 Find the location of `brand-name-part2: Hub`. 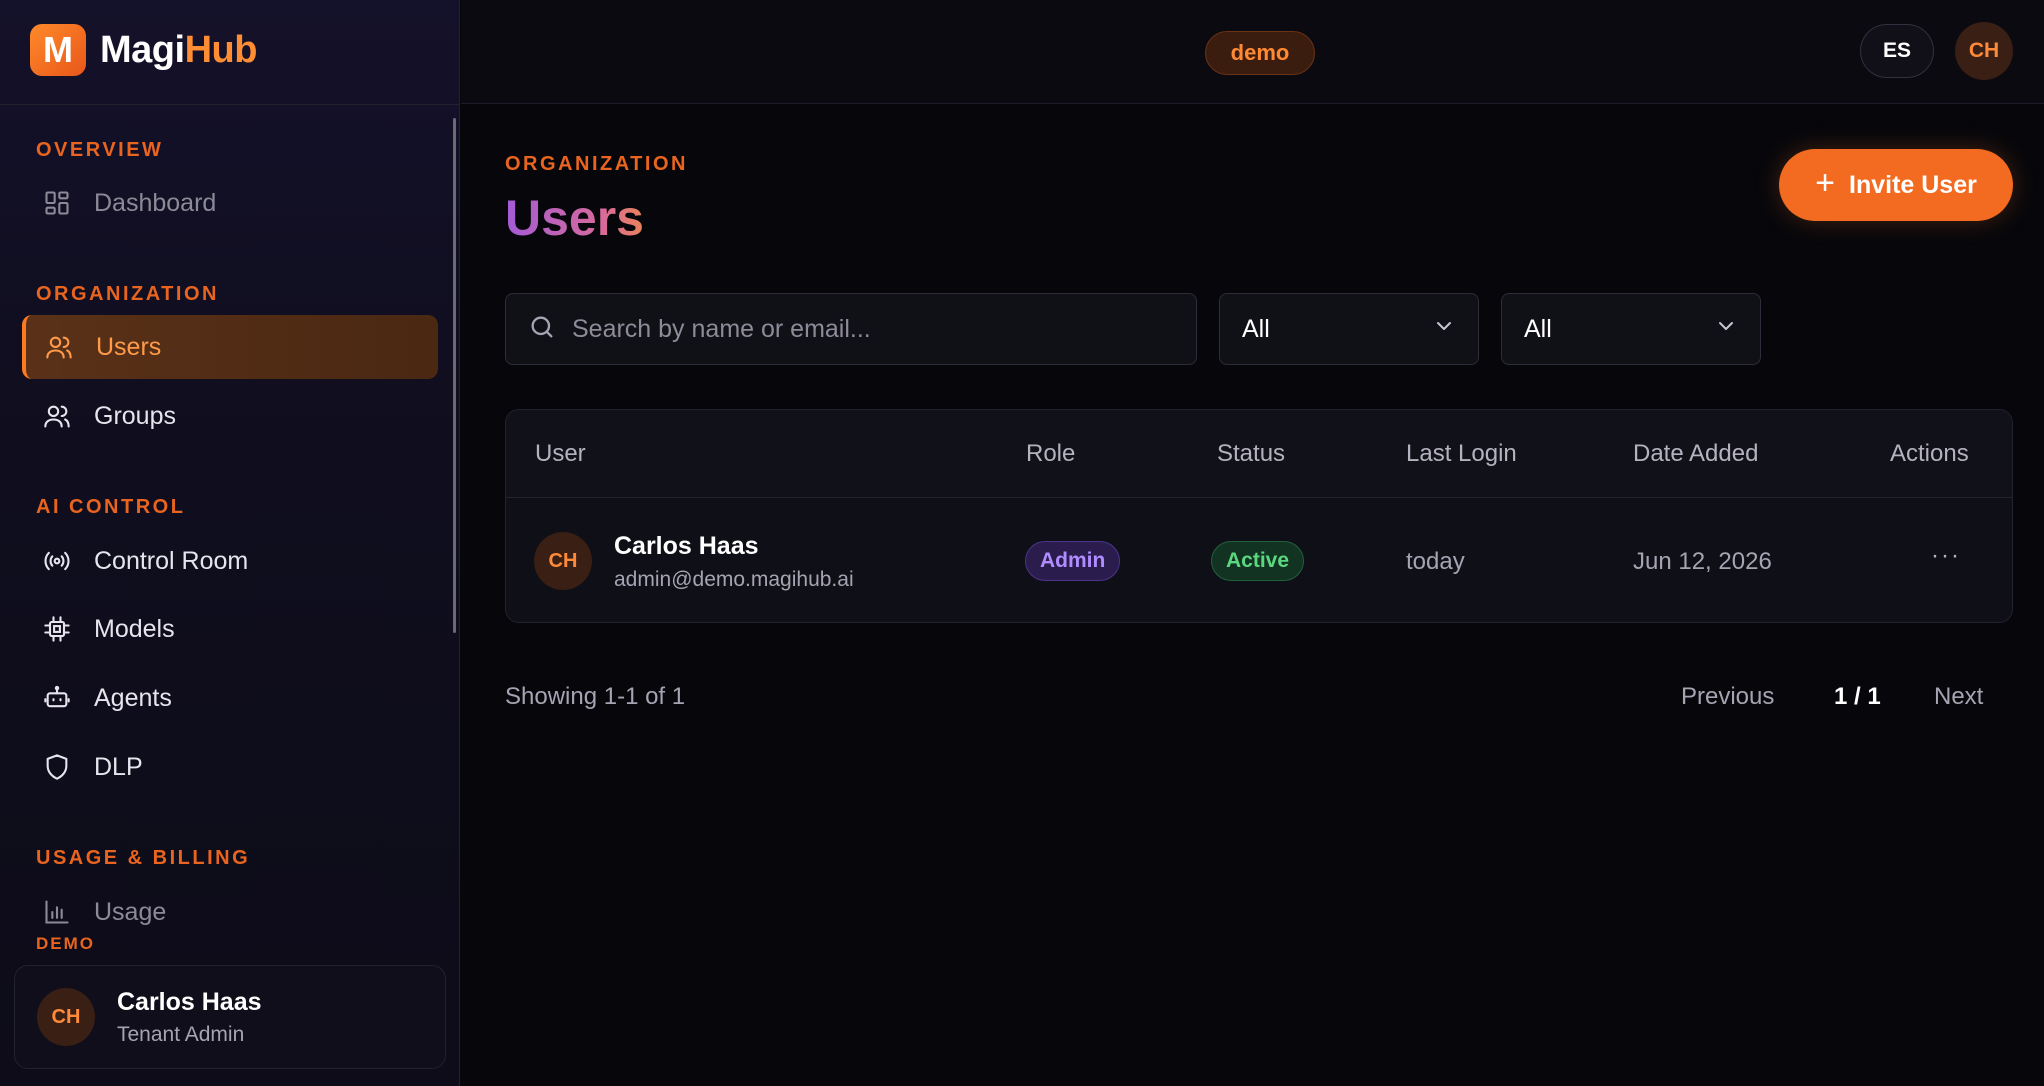

brand-name-part2: Hub is located at coordinates (221, 49).